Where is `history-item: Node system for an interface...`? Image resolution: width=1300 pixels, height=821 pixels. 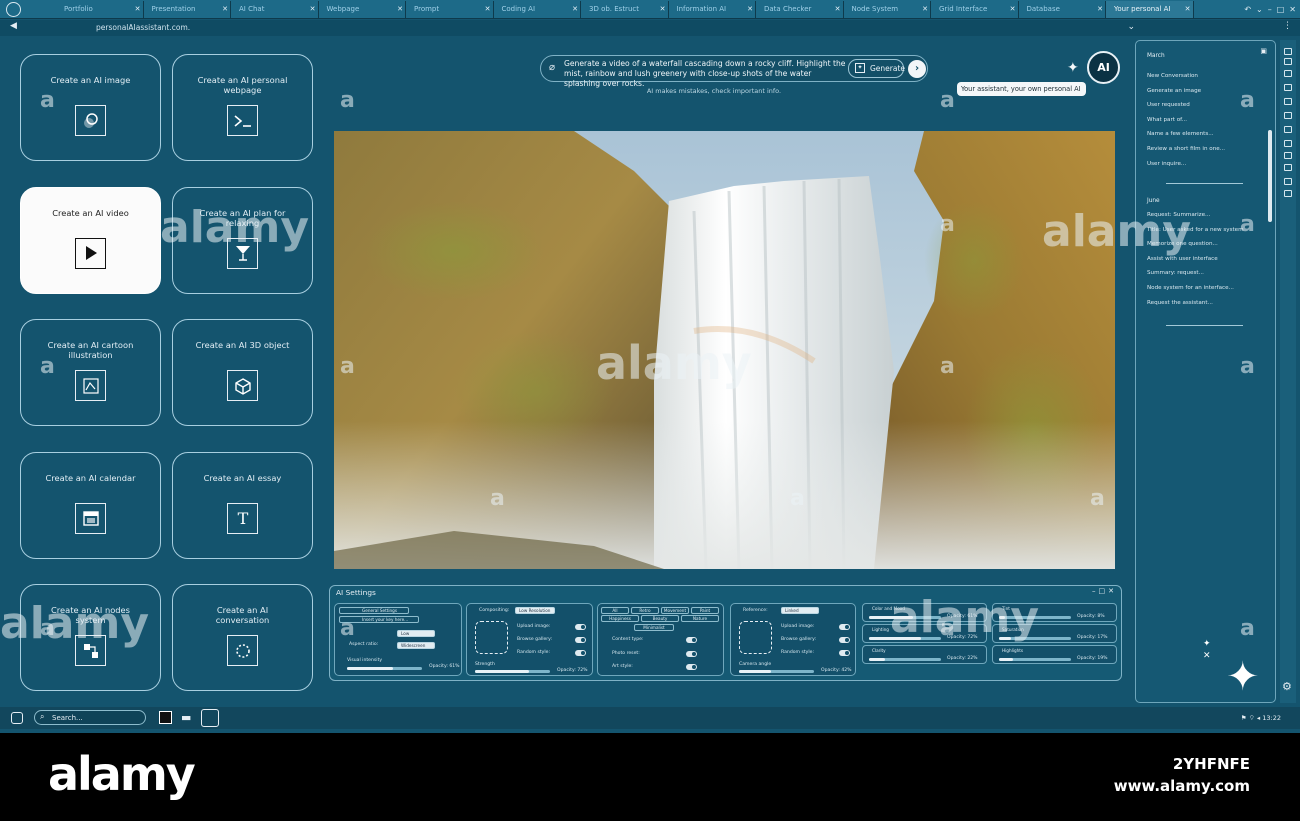
history-item: Node system for an interface... is located at coordinates (1190, 288).